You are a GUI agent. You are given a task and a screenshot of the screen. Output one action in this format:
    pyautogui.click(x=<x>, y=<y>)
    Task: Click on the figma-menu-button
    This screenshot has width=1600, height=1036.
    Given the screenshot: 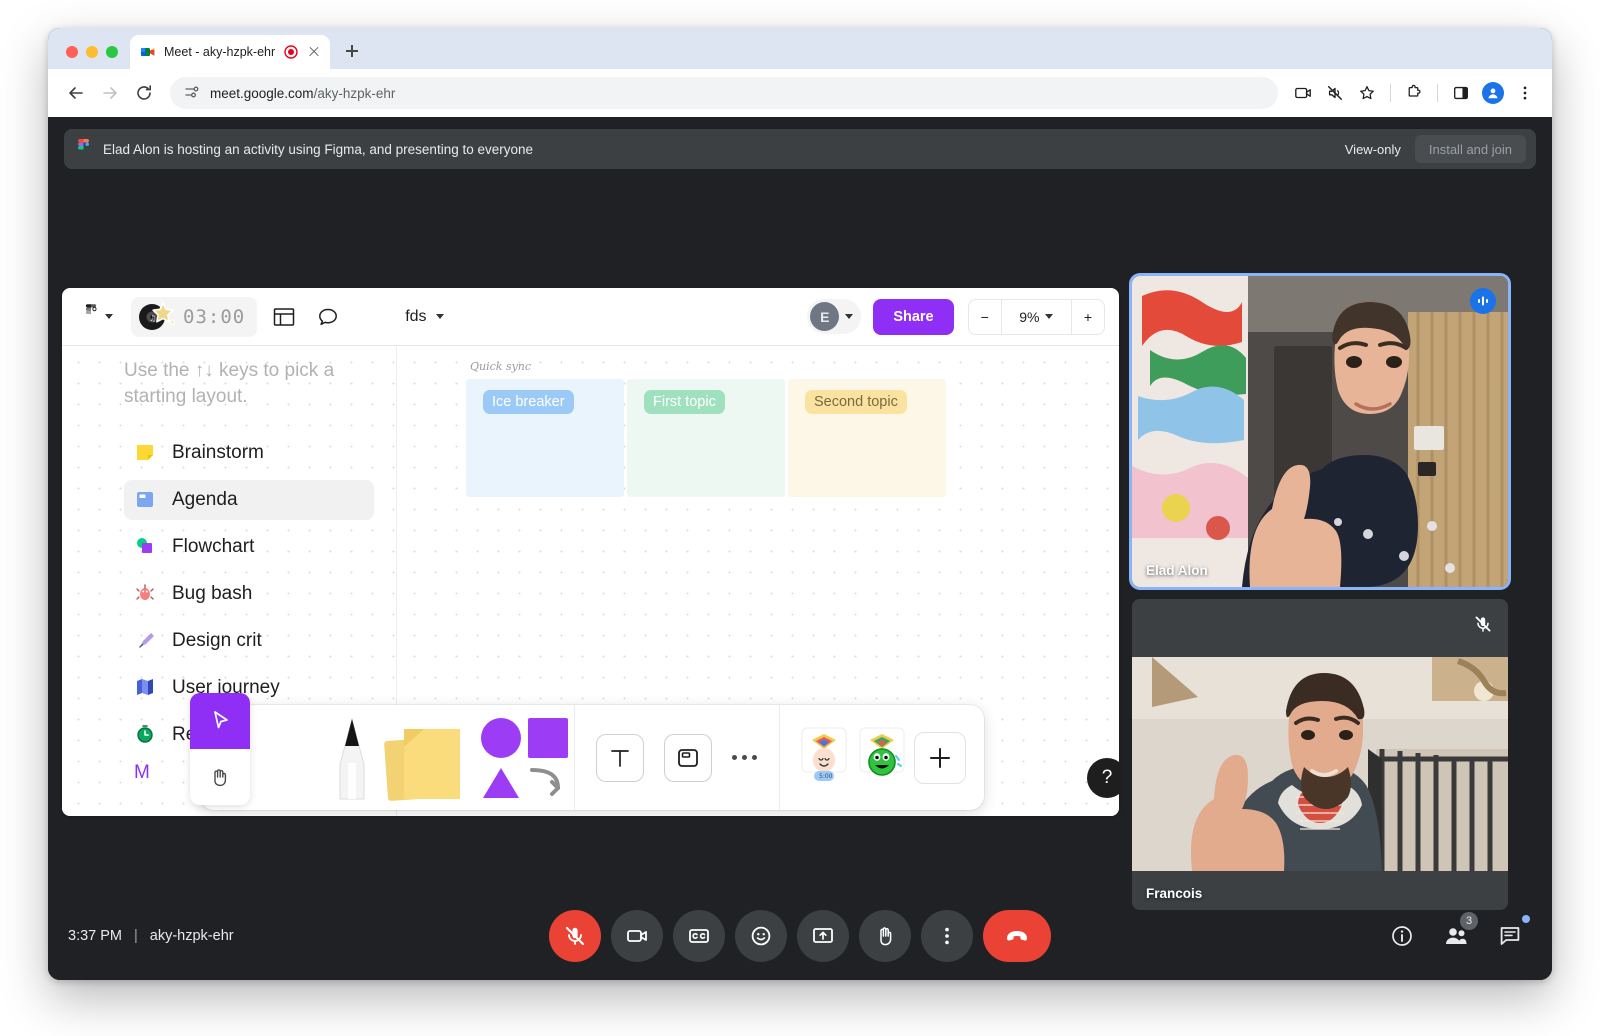 What is the action you would take?
    pyautogui.click(x=98, y=316)
    